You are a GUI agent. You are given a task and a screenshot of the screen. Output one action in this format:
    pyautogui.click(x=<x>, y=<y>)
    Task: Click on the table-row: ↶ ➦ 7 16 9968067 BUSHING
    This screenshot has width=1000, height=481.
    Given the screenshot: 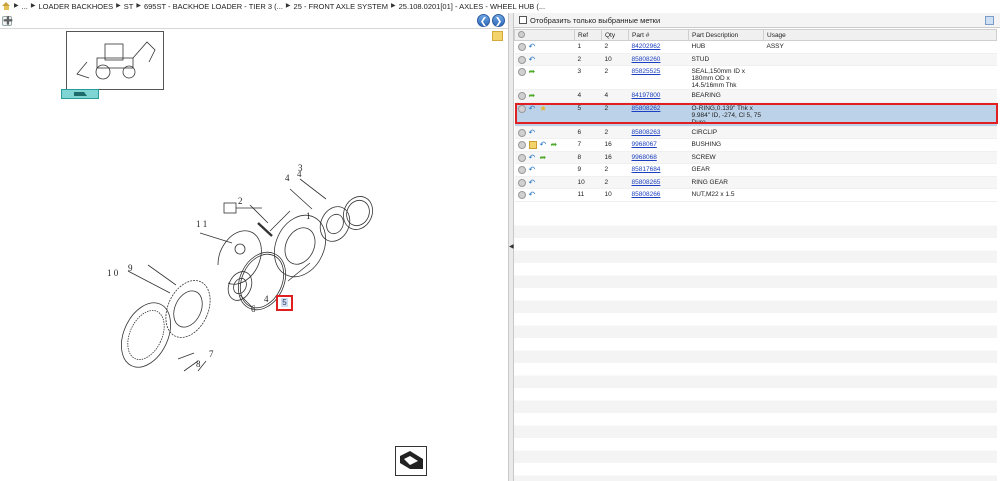 What is the action you would take?
    pyautogui.click(x=755, y=145)
    